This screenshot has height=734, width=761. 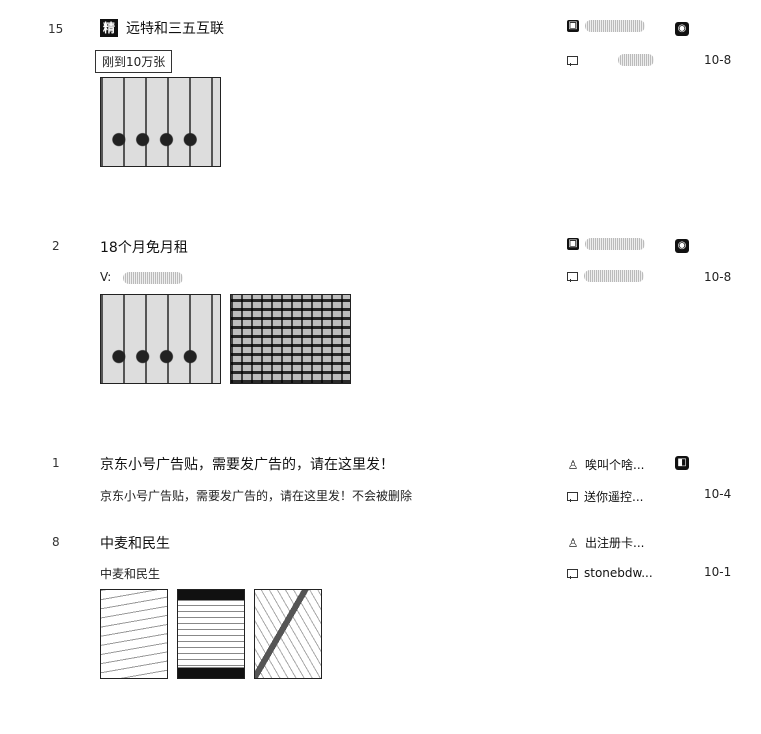 I want to click on reply-count: 1, so click(x=56, y=463).